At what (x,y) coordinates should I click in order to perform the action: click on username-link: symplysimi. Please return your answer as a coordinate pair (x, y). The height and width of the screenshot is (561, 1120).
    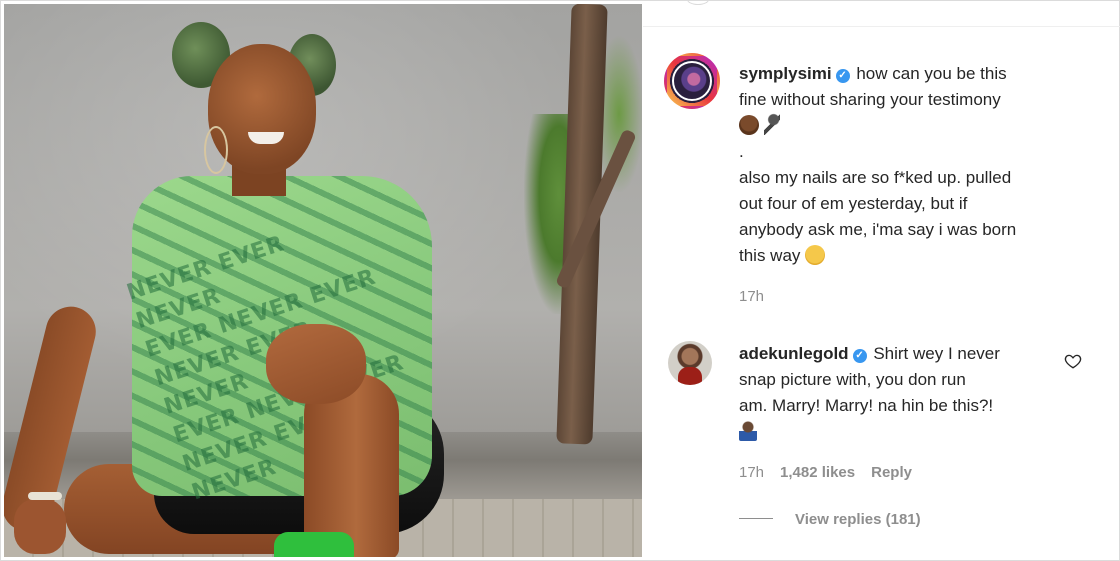
    Looking at the image, I should click on (785, 73).